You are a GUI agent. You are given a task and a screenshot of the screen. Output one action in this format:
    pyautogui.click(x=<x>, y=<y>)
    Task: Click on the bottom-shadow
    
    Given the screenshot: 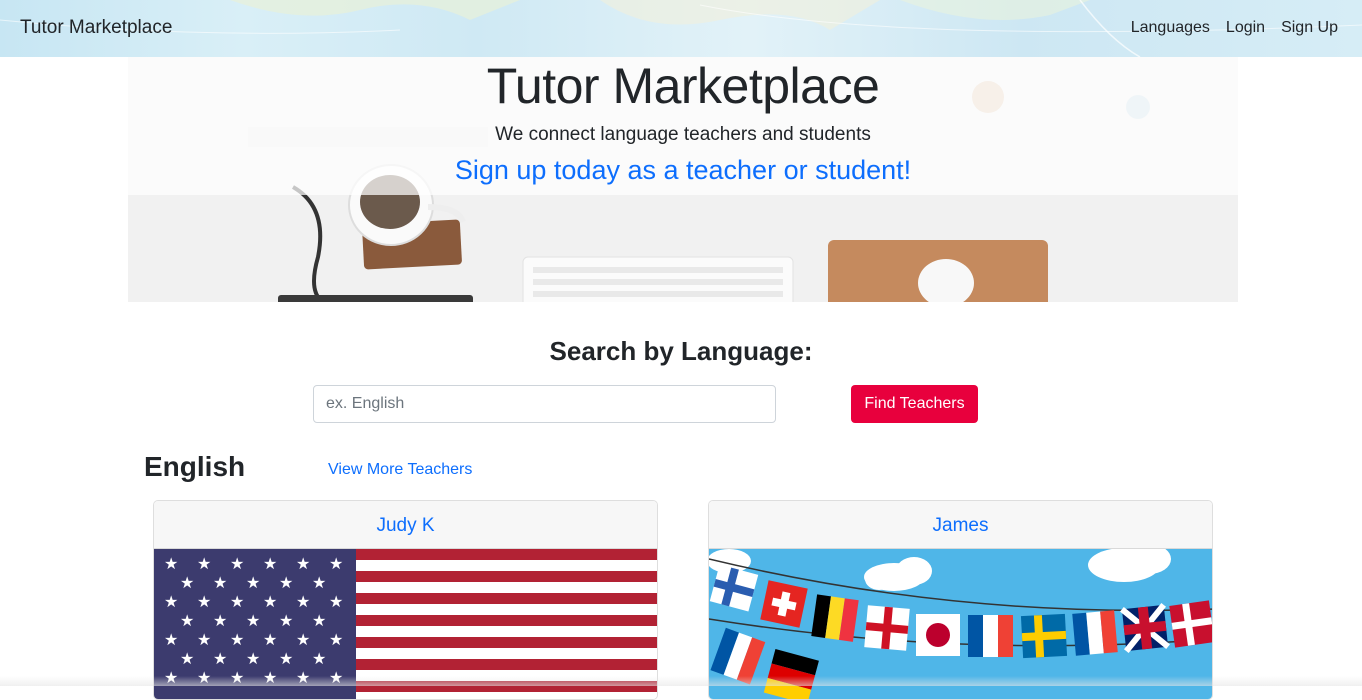 What is the action you would take?
    pyautogui.click(x=681, y=681)
    